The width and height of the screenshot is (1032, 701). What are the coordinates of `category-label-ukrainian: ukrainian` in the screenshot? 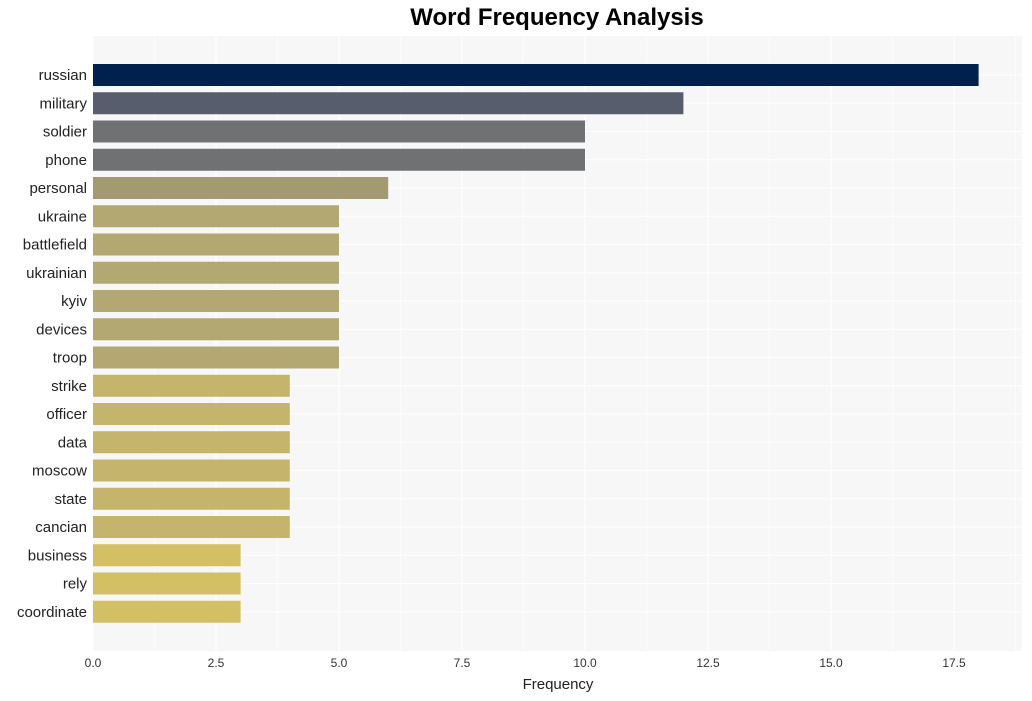 It's located at (56, 273).